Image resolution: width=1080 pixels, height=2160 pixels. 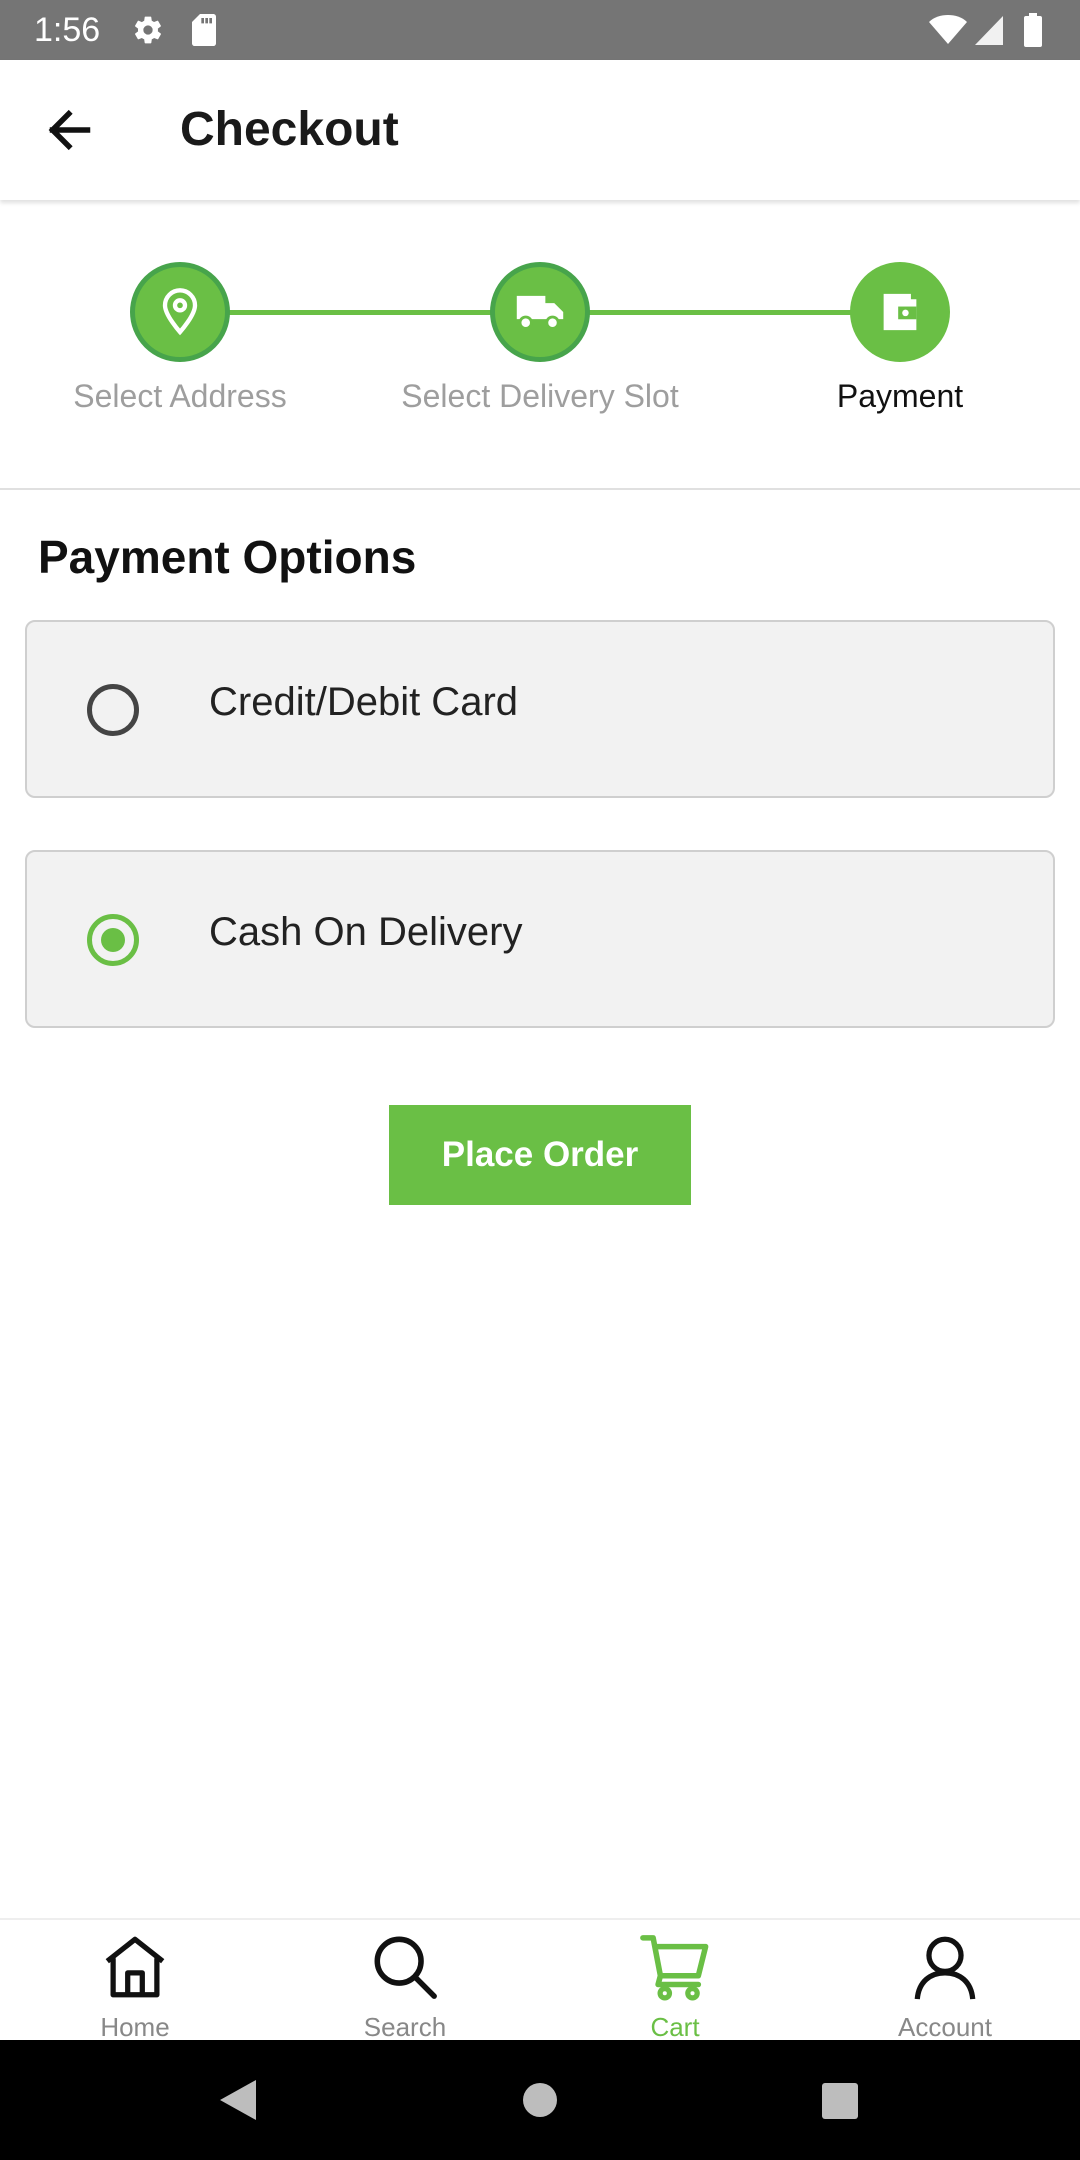 I want to click on nav-label: Home, so click(x=135, y=2027).